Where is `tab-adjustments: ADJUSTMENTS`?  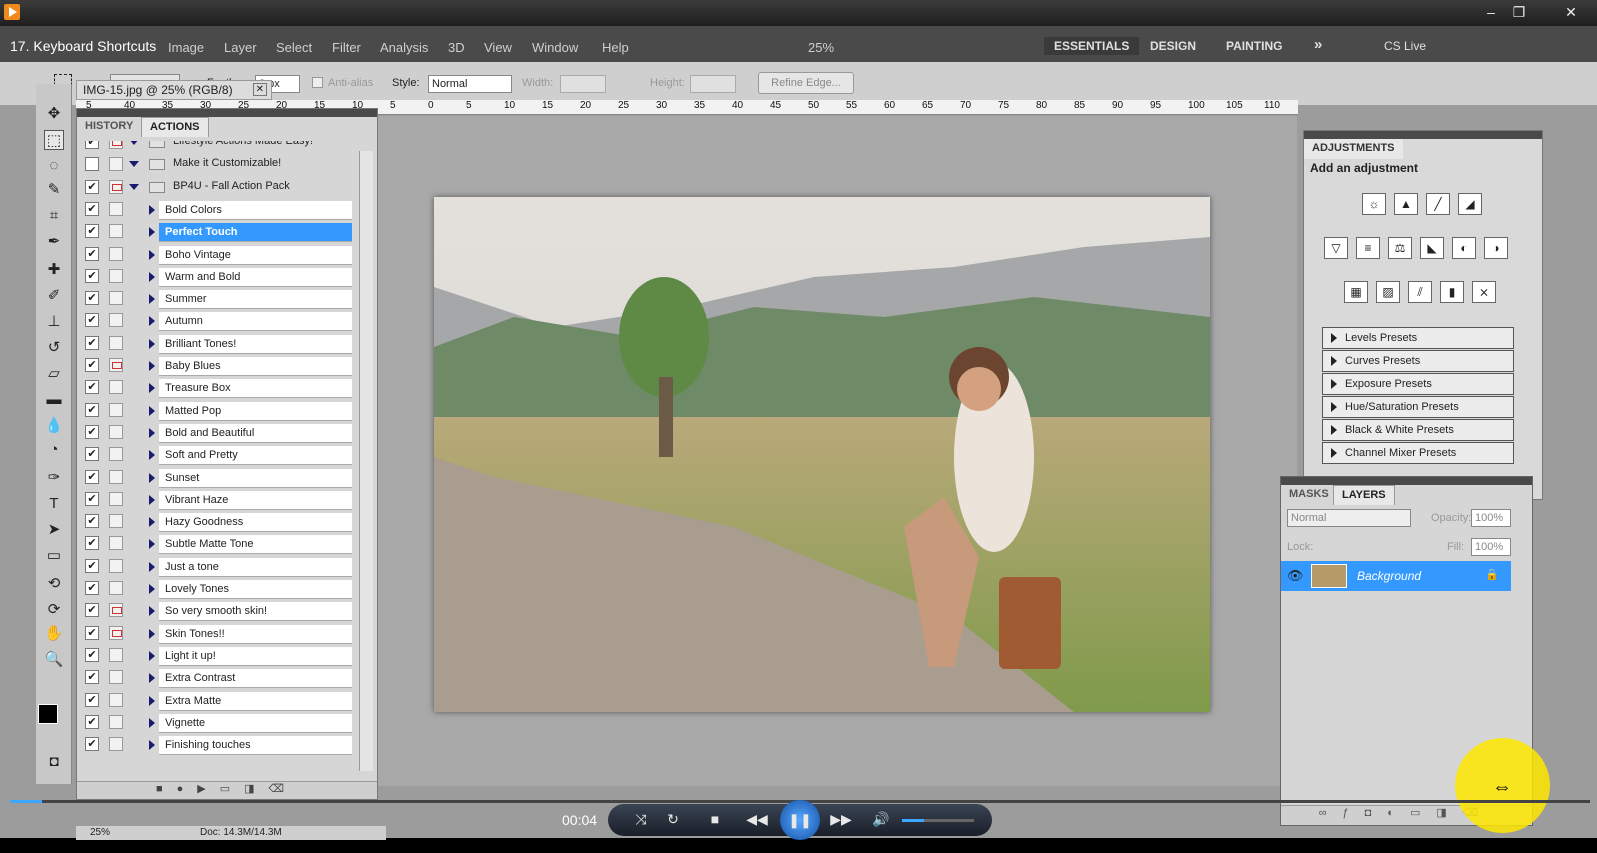 tab-adjustments: ADJUSTMENTS is located at coordinates (1353, 149).